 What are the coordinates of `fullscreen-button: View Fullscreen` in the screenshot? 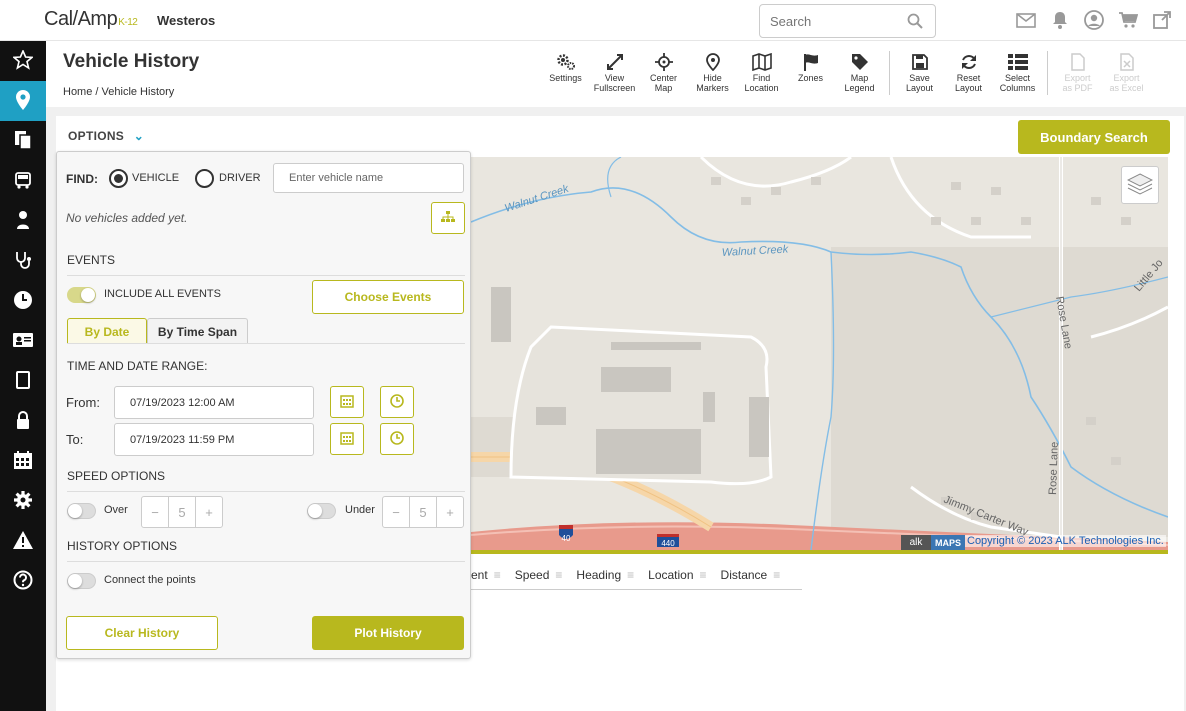 It's located at (614, 73).